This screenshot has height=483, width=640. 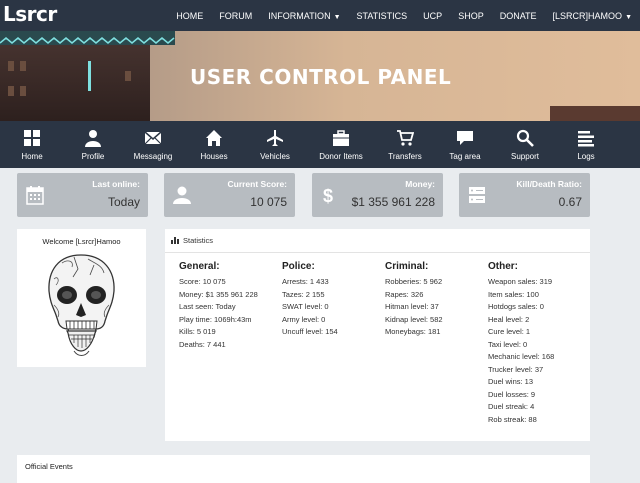 I want to click on site-logo: Lsrcr, so click(x=30, y=14).